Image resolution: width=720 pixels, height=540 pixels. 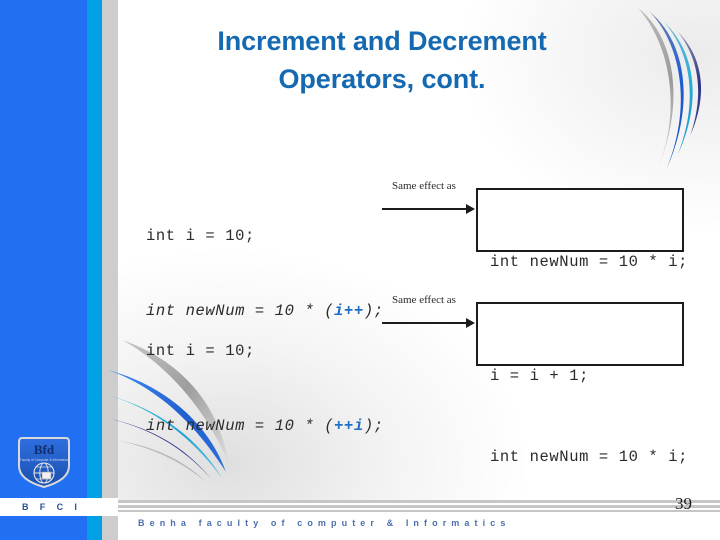 What do you see at coordinates (470, 209) in the screenshot?
I see `arrow-head-postfix` at bounding box center [470, 209].